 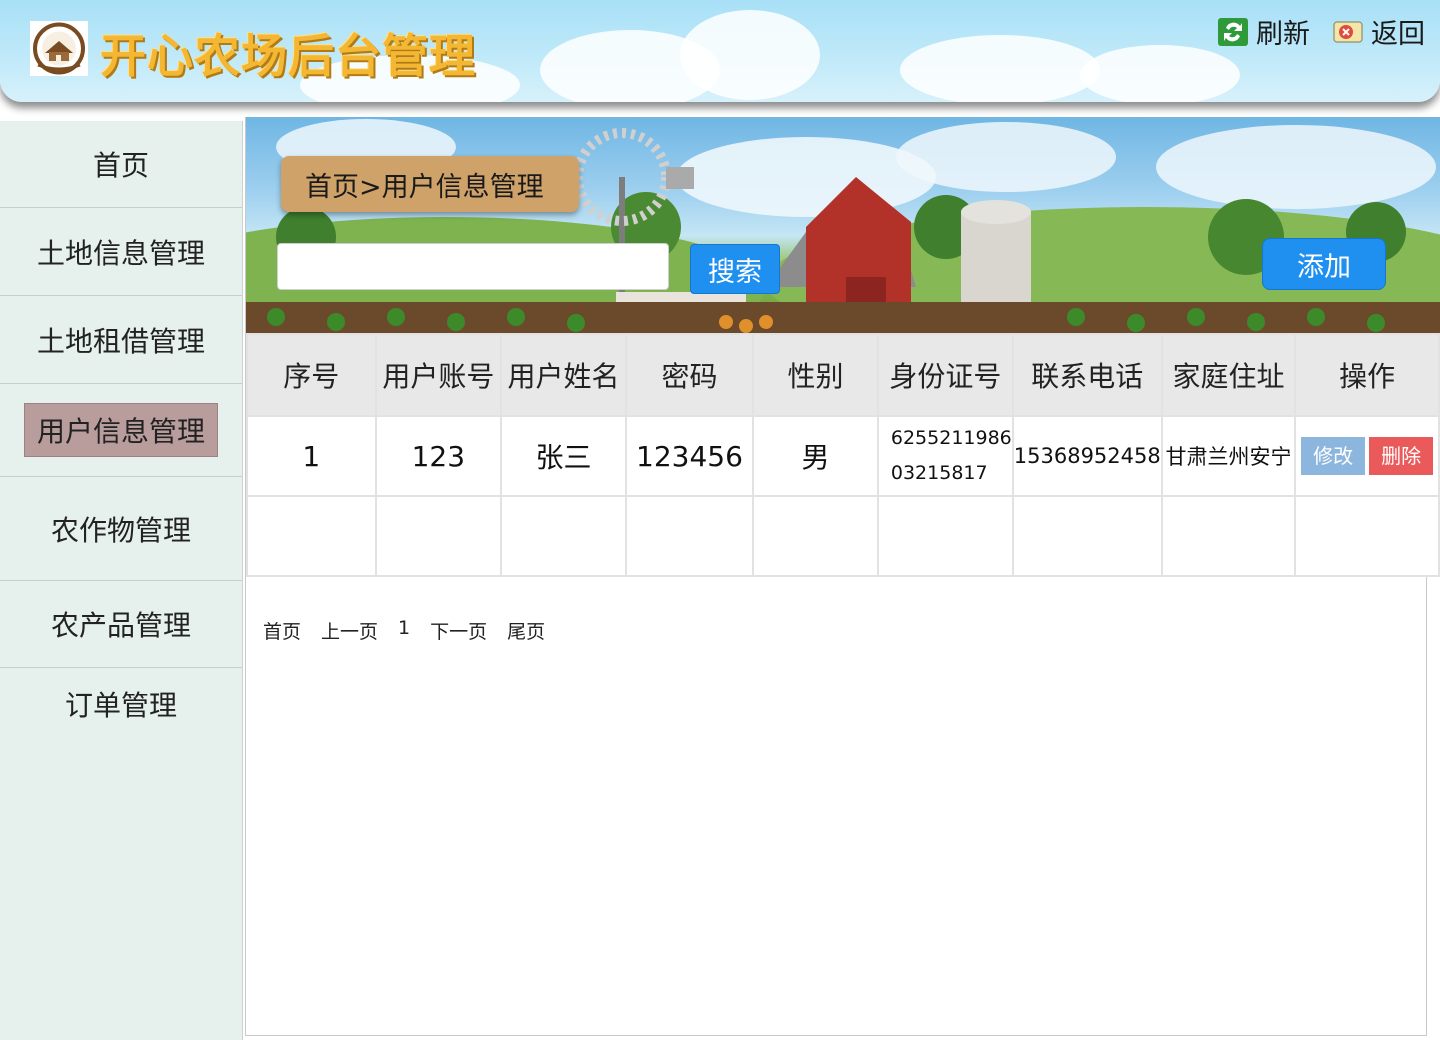 What do you see at coordinates (1348, 32) in the screenshot?
I see `back-icon` at bounding box center [1348, 32].